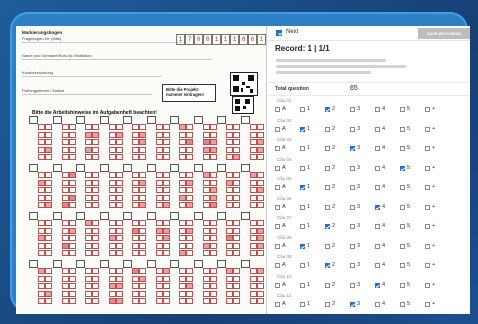  I want to click on save-with-read-button: SAVE WITH READ, so click(444, 33).